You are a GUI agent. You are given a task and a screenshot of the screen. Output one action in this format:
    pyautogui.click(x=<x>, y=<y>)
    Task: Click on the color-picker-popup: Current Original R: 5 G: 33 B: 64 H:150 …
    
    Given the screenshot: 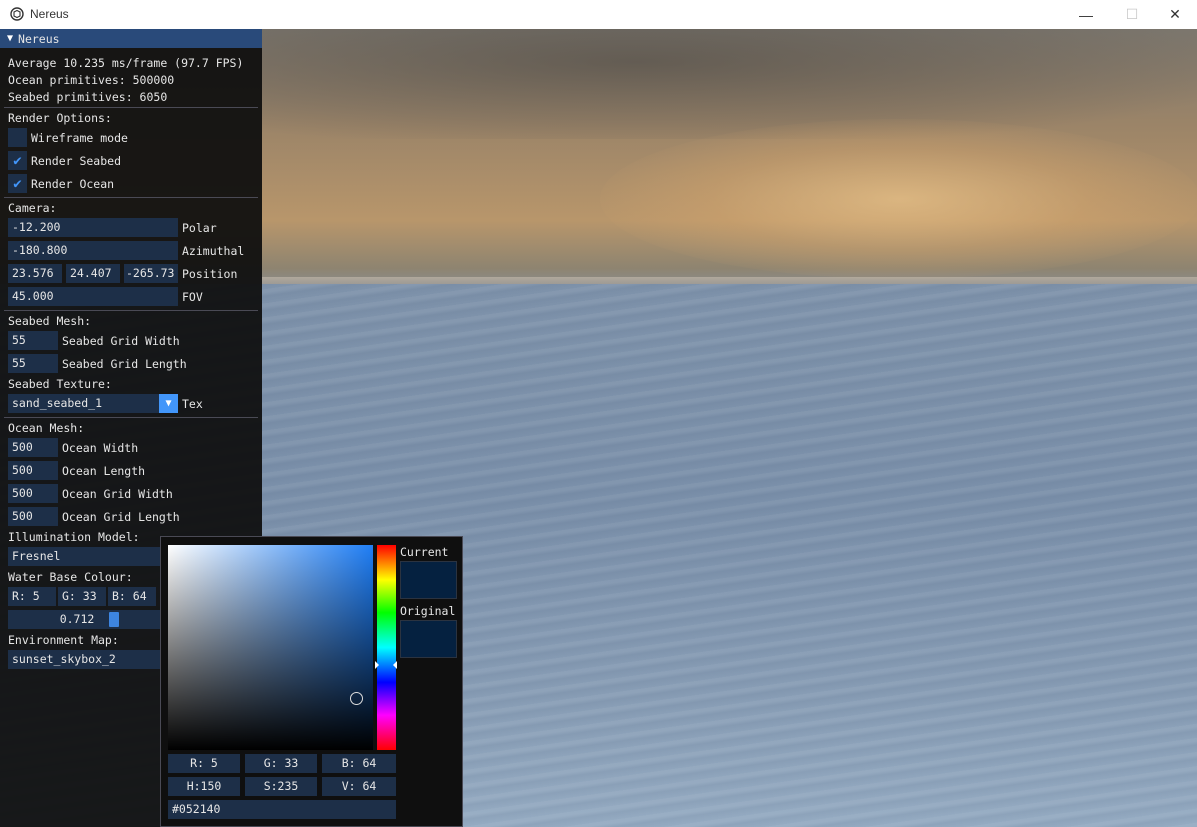 What is the action you would take?
    pyautogui.click(x=311, y=681)
    